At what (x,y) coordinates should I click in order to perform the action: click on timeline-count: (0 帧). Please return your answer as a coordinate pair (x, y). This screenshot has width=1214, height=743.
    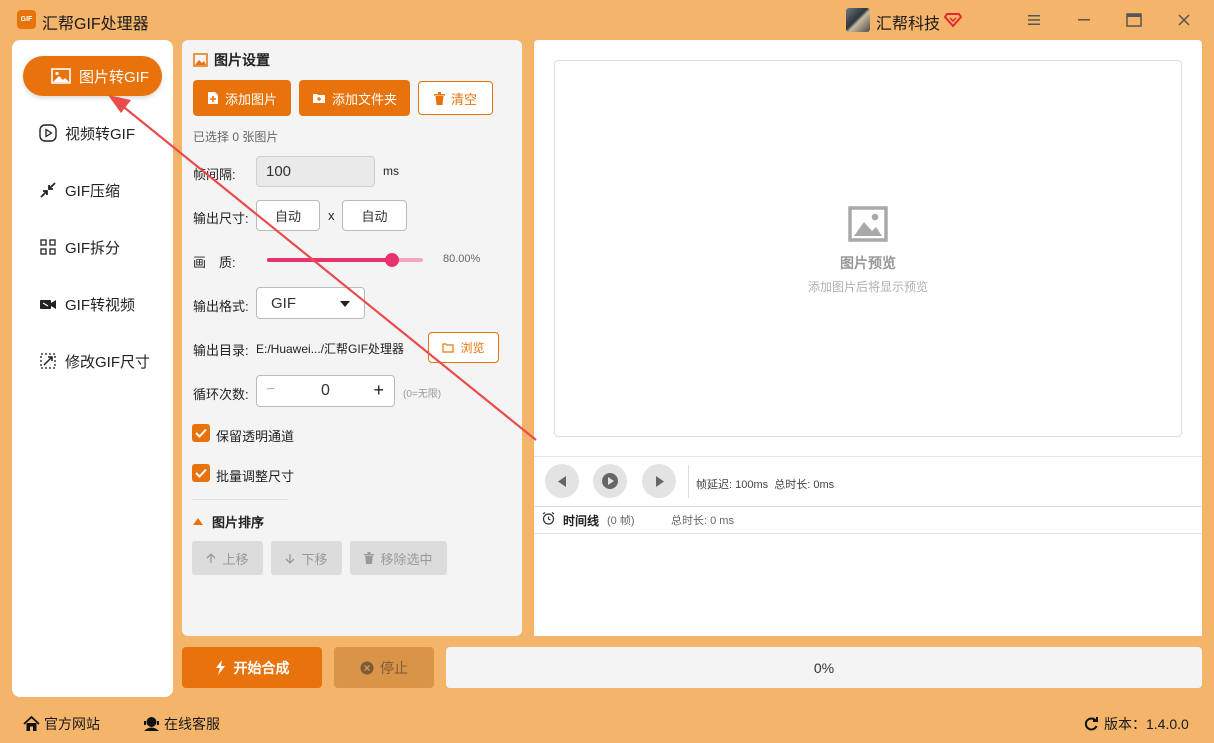
    Looking at the image, I should click on (621, 521).